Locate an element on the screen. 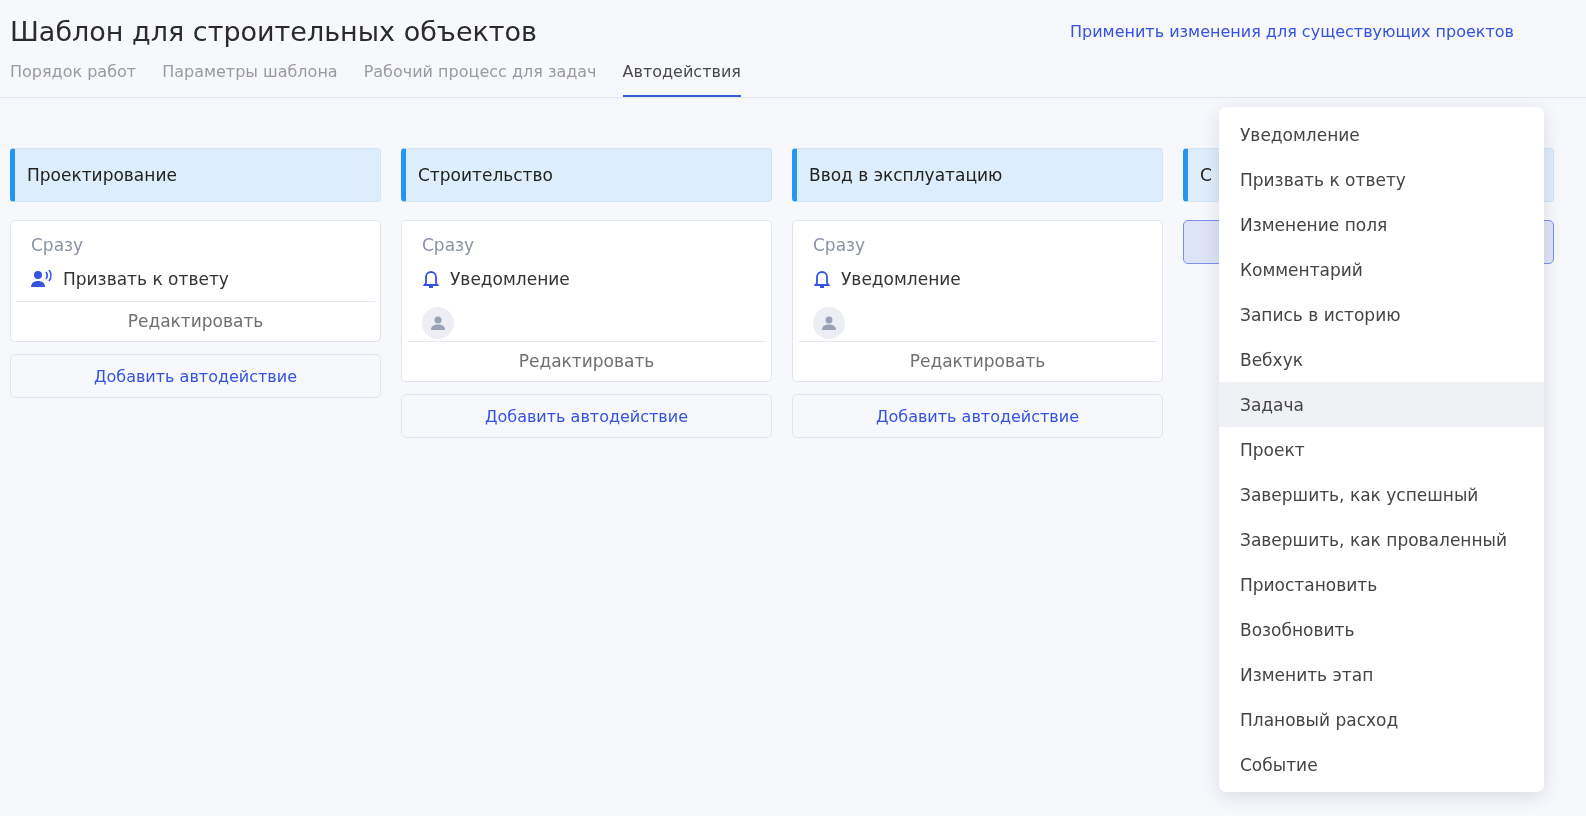 The height and width of the screenshot is (816, 1586). menu-item: Приостановить is located at coordinates (1381, 584).